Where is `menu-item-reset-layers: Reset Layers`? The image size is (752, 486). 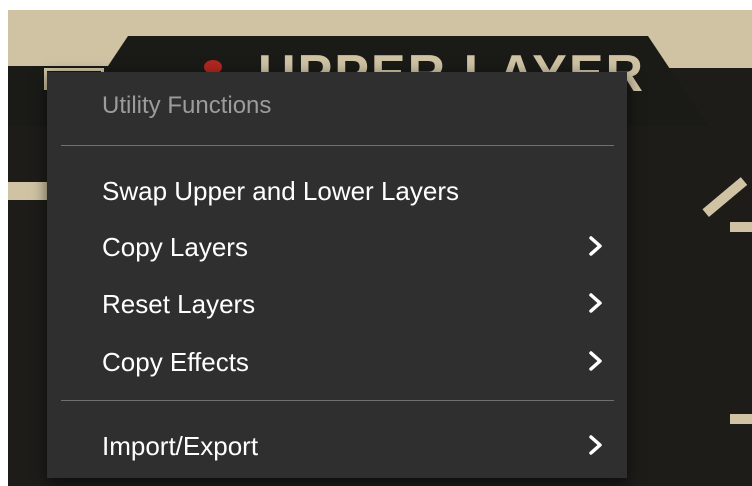 menu-item-reset-layers: Reset Layers is located at coordinates (337, 303).